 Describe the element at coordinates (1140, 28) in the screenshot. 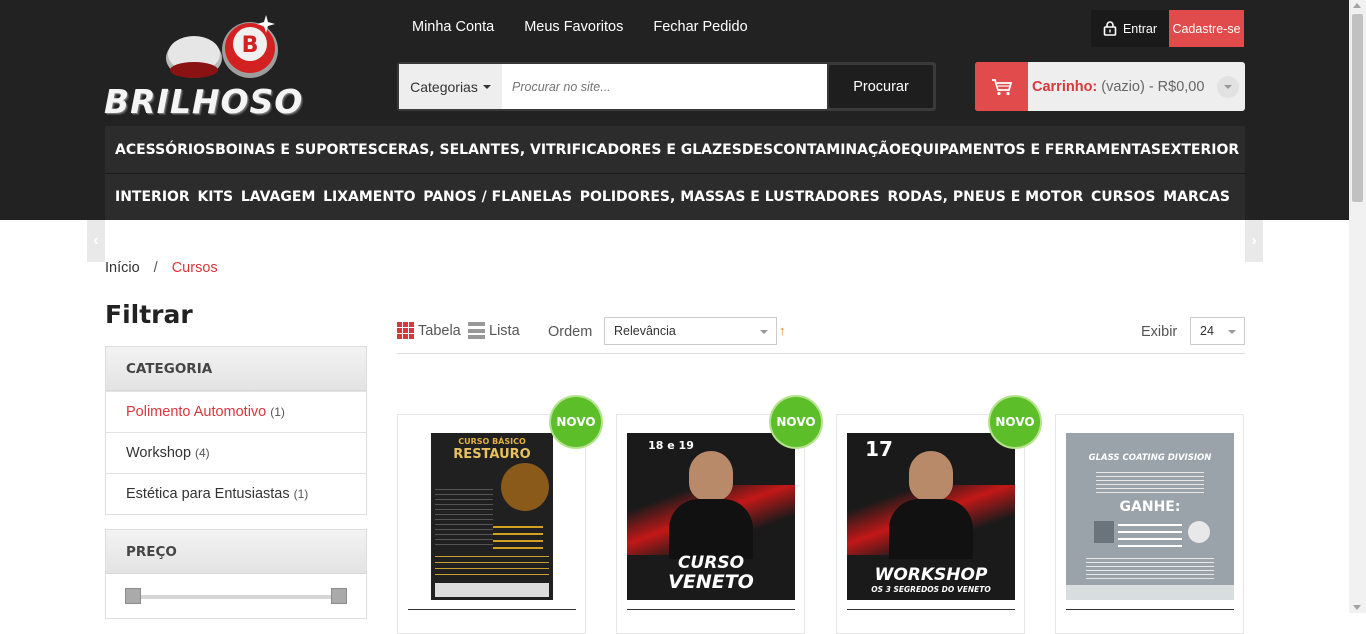

I see `login-label: Entrar` at that location.